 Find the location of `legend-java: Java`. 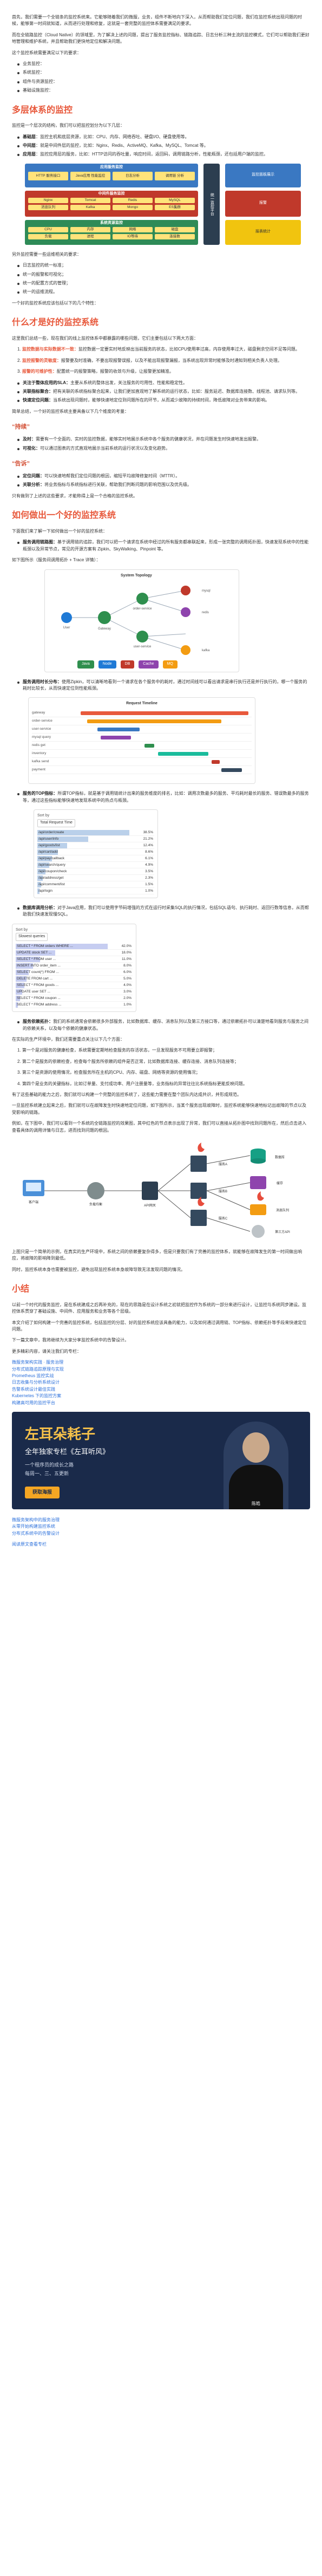

legend-java: Java is located at coordinates (85, 664).